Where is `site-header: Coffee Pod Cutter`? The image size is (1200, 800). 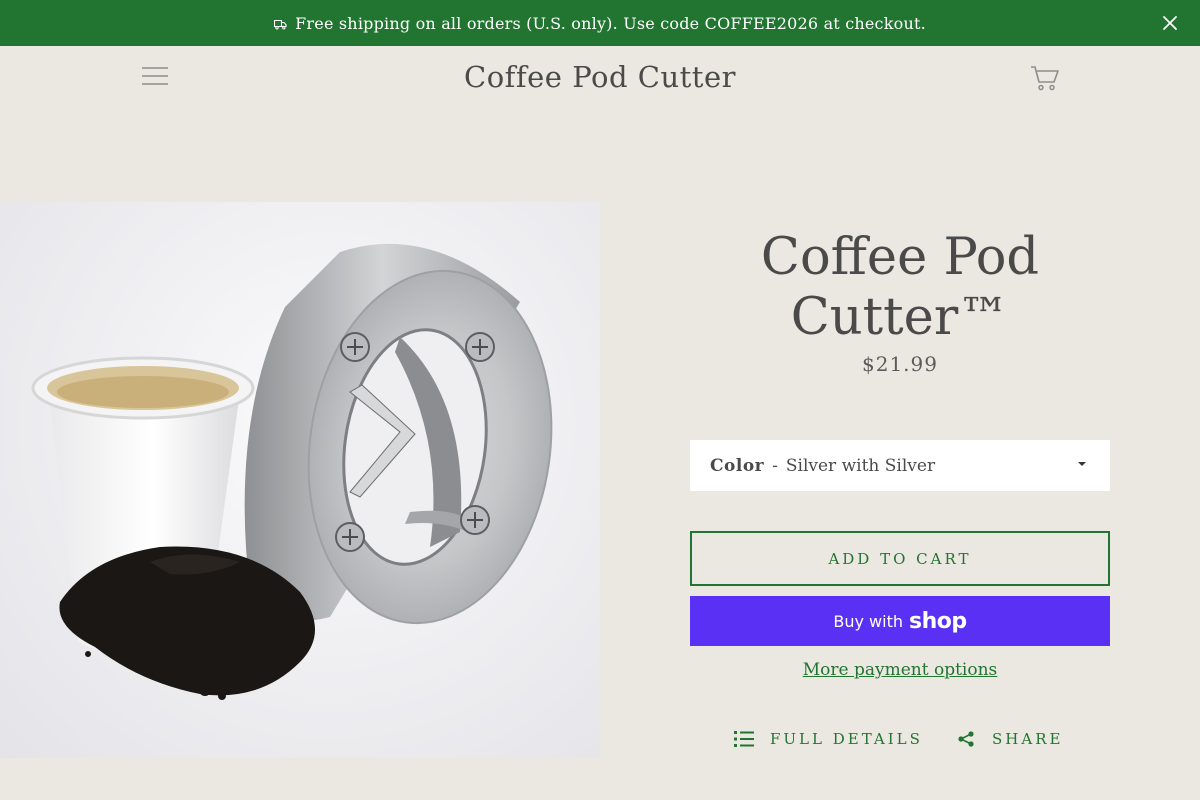
site-header: Coffee Pod Cutter is located at coordinates (600, 81).